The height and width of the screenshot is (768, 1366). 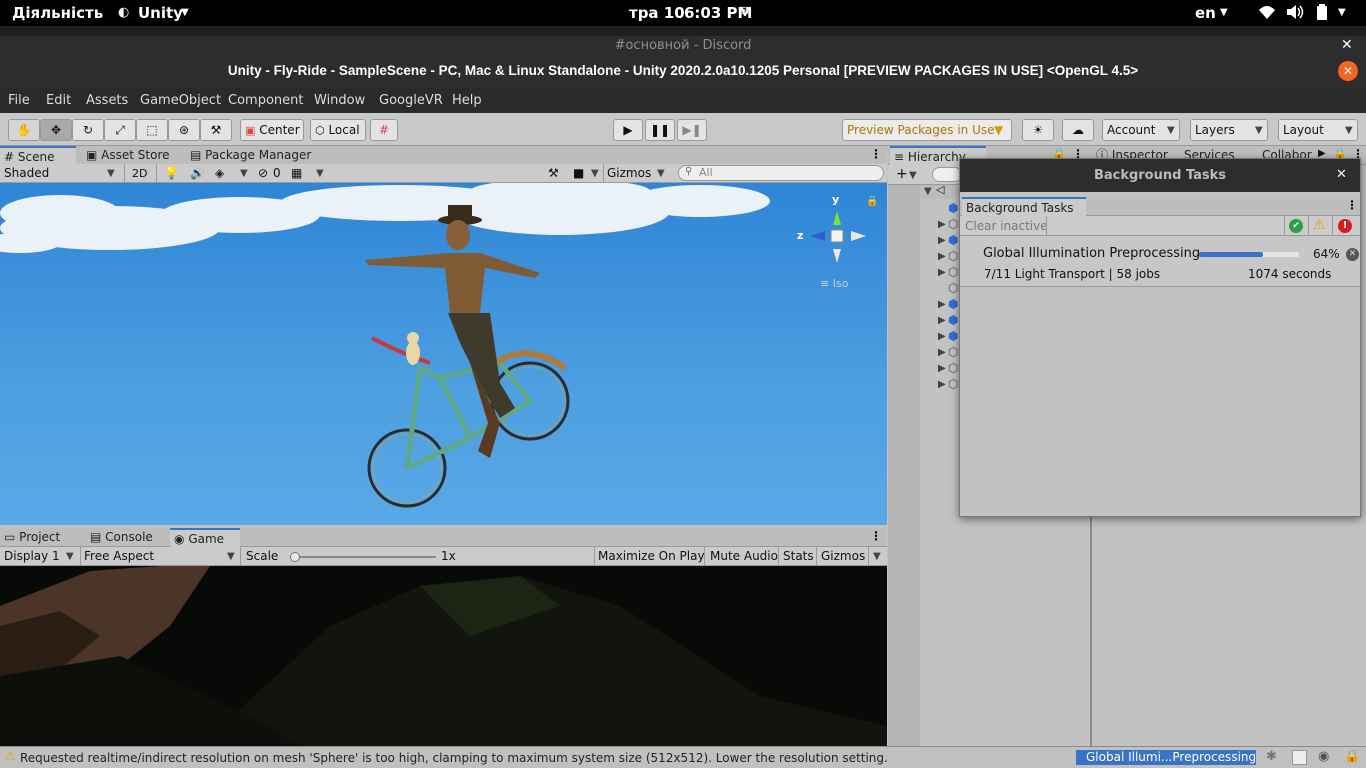 What do you see at coordinates (1166, 757) in the screenshot?
I see `background-progress-indicator: Global Illumi...Preprocessing` at bounding box center [1166, 757].